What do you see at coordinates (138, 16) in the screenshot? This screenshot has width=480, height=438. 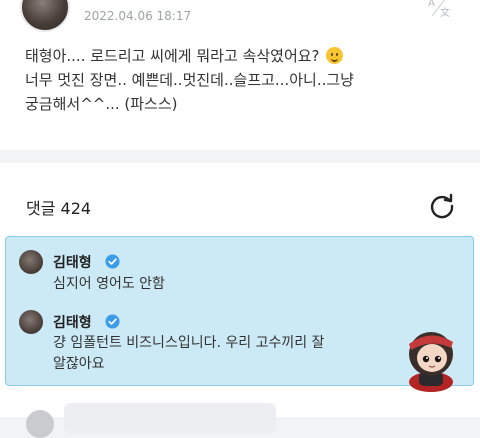 I see `post-date: 2022.04.06 18:17` at bounding box center [138, 16].